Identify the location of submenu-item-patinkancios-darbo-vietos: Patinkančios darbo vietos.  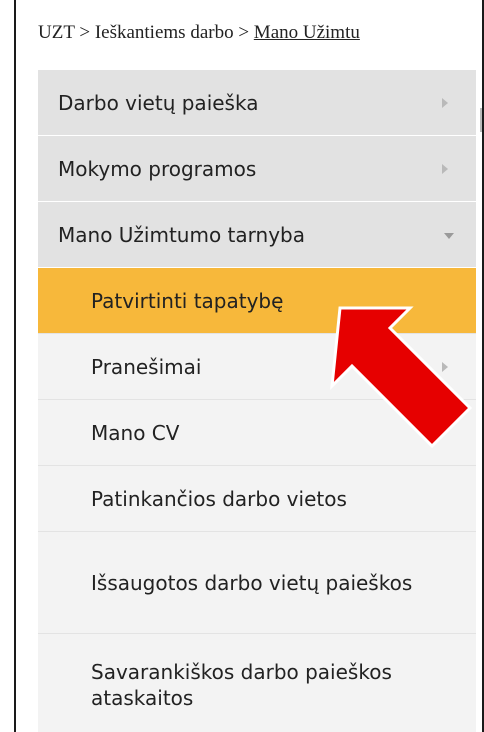
(257, 499).